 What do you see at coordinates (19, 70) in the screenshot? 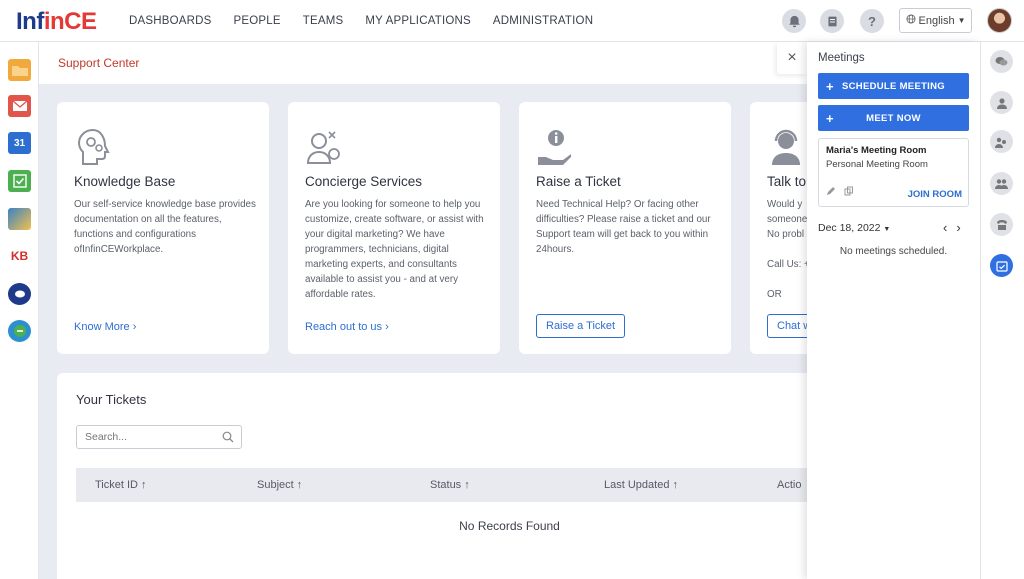
I see `folder-app-icon` at bounding box center [19, 70].